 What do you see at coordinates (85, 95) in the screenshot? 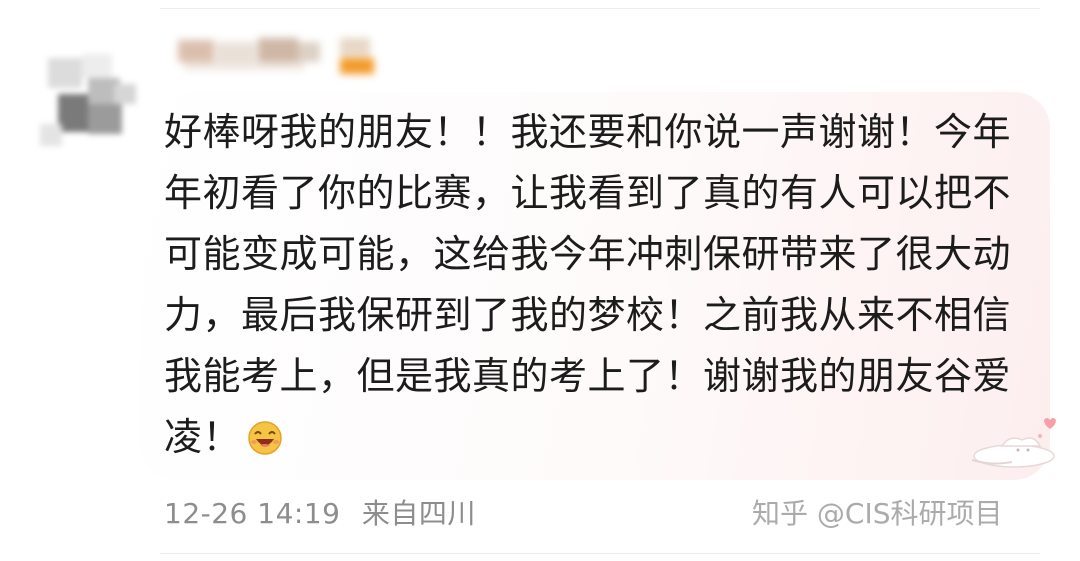
I see `avatar` at bounding box center [85, 95].